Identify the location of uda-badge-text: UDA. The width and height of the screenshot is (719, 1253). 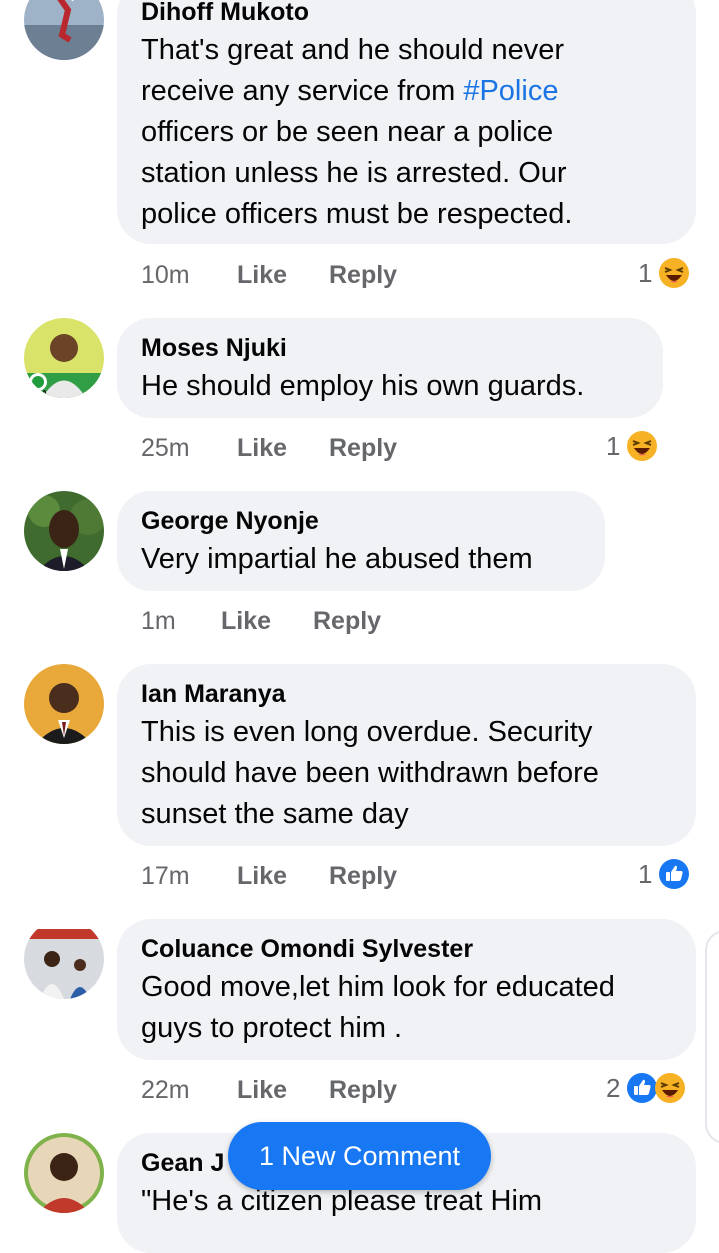
(39, 393).